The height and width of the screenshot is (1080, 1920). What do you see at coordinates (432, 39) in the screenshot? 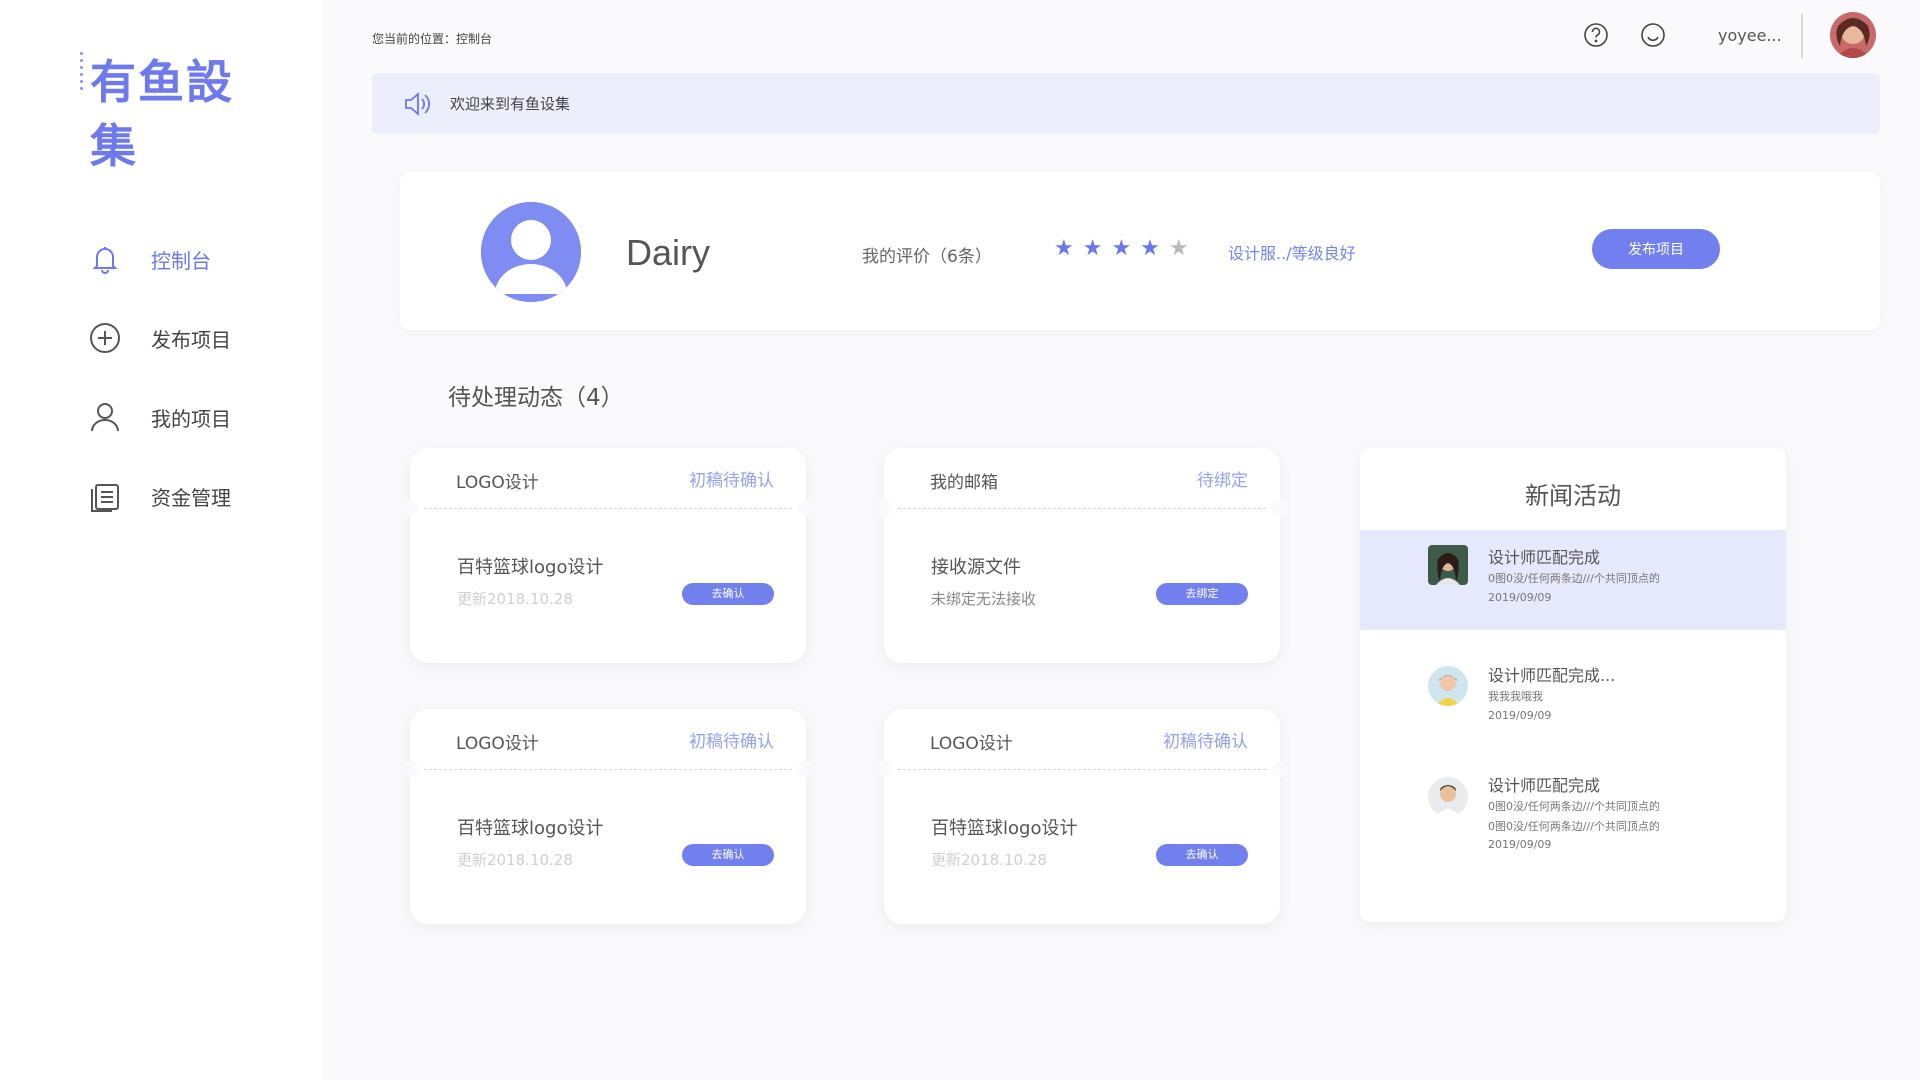
I see `breadcrumb: 您当前的位置：控制台` at bounding box center [432, 39].